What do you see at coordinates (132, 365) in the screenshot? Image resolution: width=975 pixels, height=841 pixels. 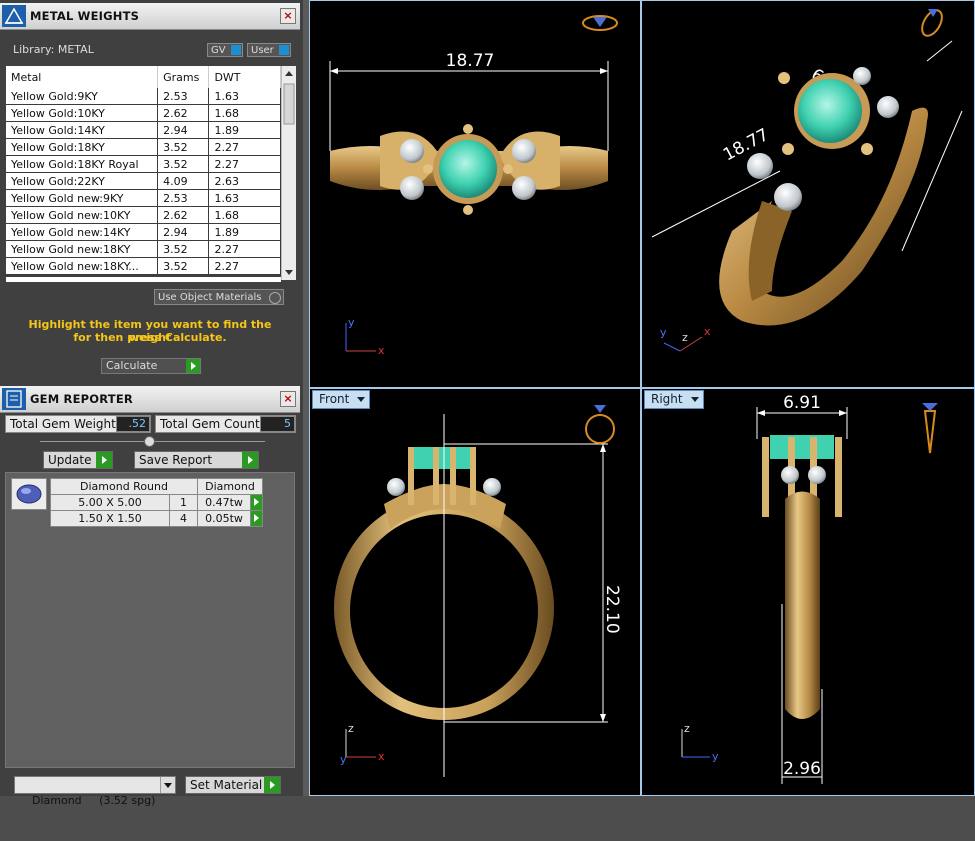 I see `calculate-label: Calculate` at bounding box center [132, 365].